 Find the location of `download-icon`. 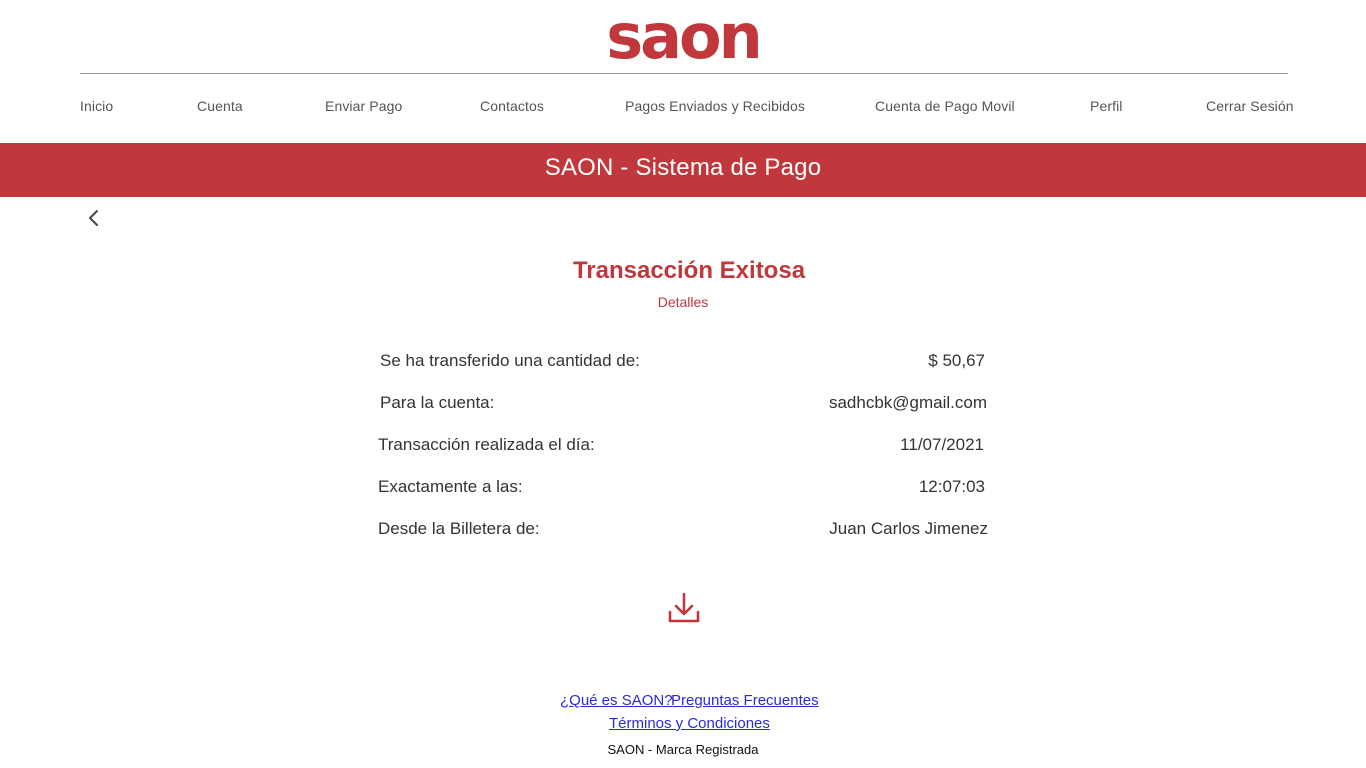

download-icon is located at coordinates (684, 609).